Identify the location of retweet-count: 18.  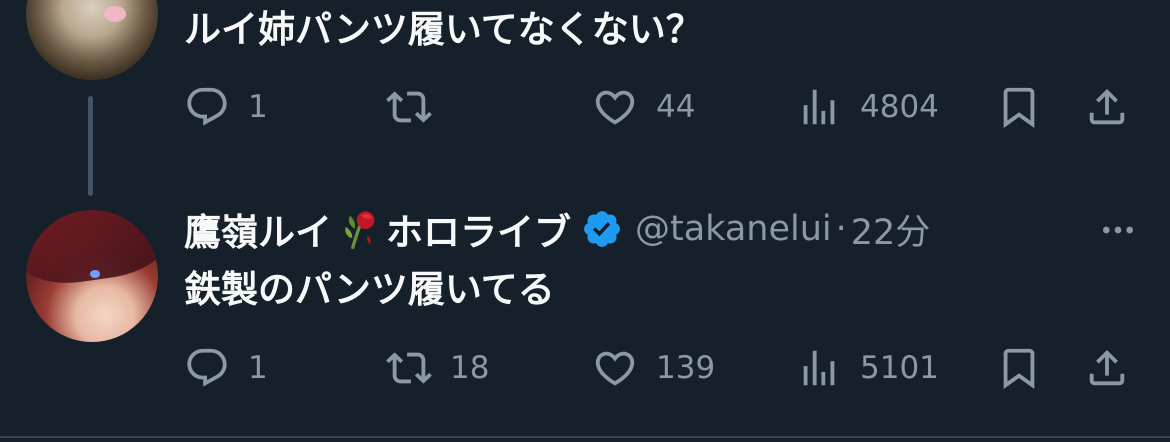
(470, 368).